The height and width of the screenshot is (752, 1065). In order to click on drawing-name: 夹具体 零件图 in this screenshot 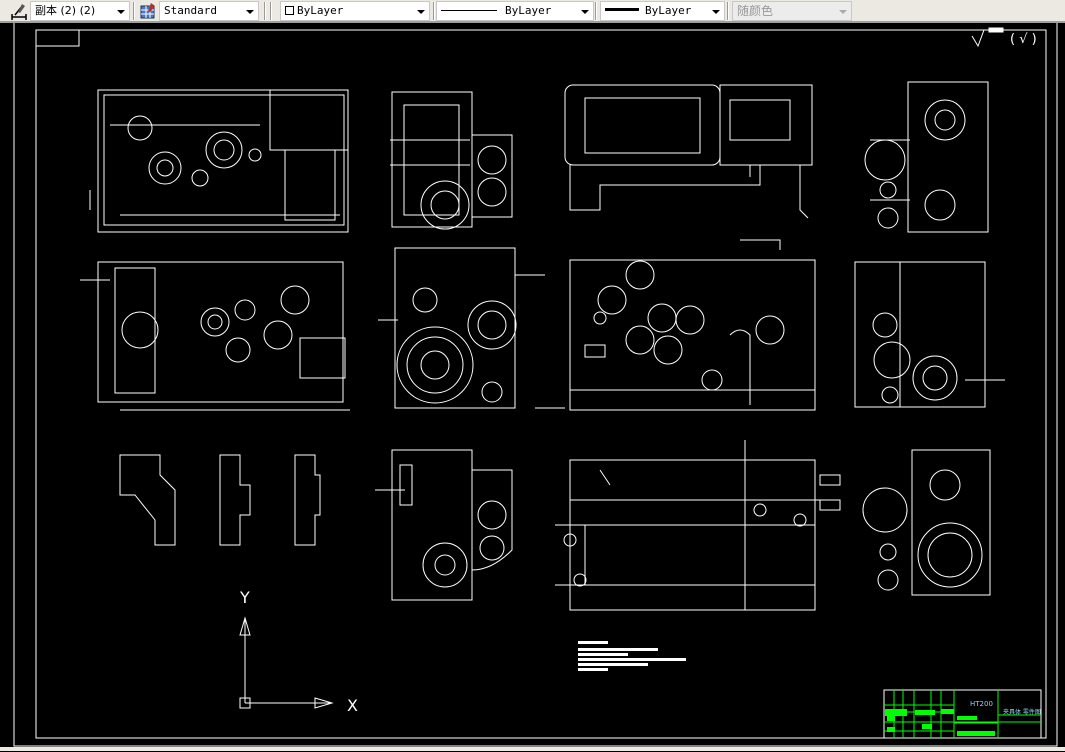, I will do `click(1022, 712)`.